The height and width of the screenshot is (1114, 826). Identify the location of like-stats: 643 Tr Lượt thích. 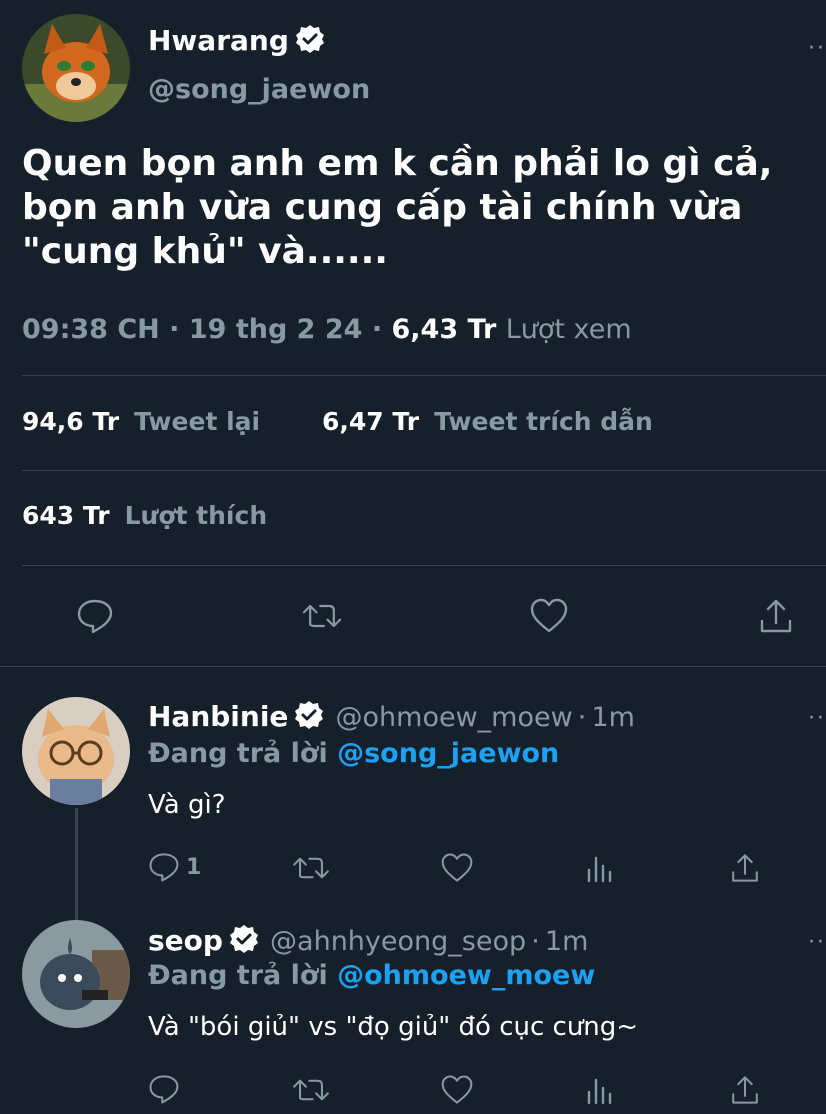
(144, 515).